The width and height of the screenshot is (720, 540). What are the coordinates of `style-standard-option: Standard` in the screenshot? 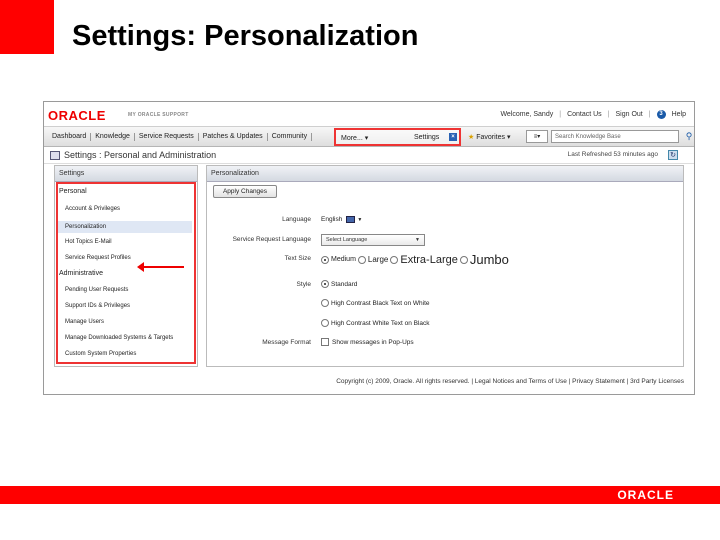 It's located at (339, 284).